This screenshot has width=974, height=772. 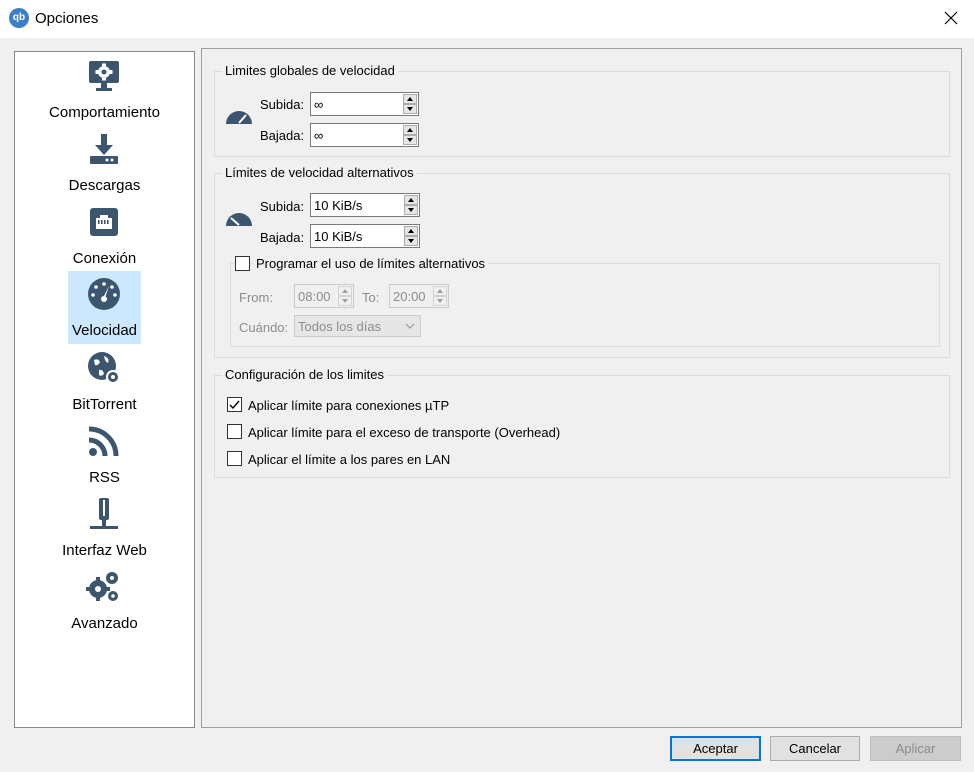 What do you see at coordinates (264, 327) in the screenshot?
I see `when-label: Cuándo:` at bounding box center [264, 327].